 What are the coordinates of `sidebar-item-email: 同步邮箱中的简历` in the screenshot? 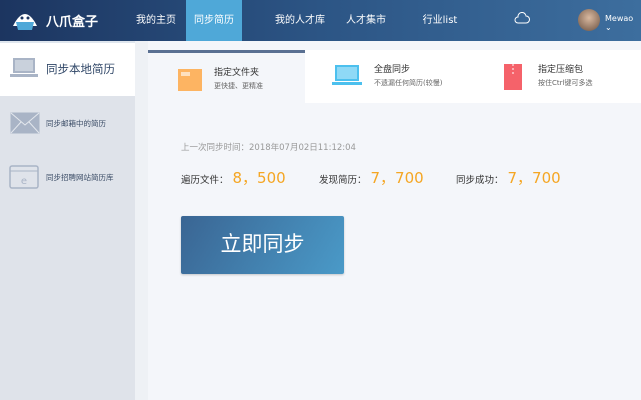 It's located at (67, 124).